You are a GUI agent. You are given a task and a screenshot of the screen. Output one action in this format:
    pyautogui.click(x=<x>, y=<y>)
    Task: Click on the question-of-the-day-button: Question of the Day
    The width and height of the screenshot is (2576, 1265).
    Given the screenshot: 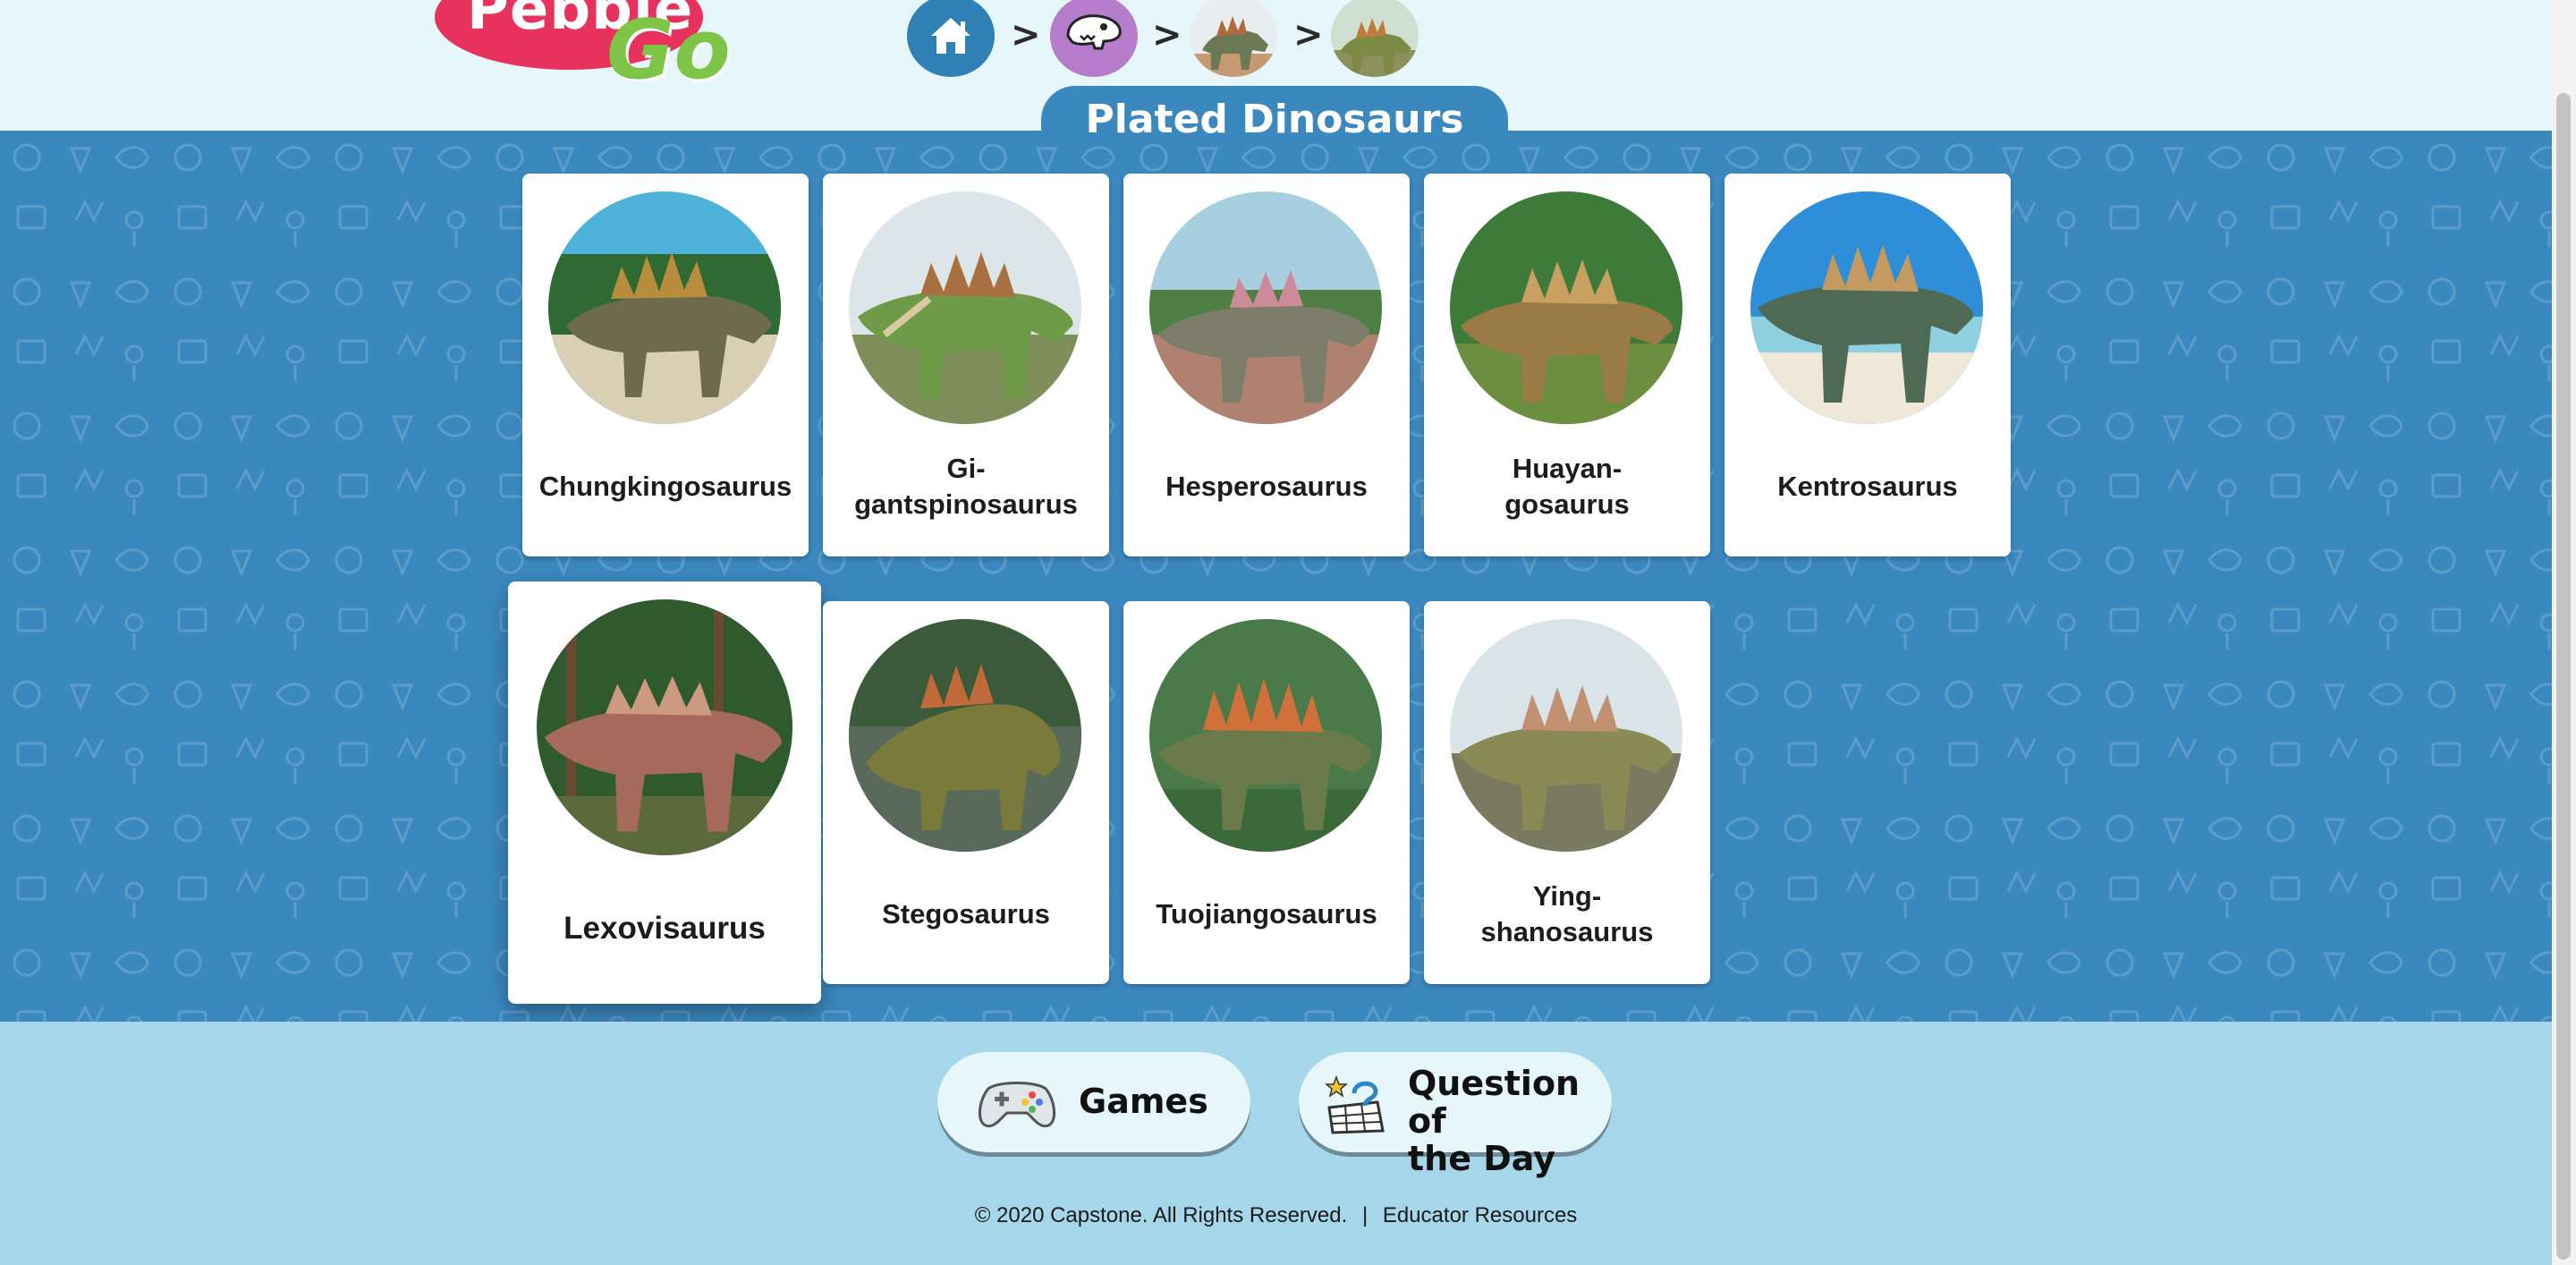 What is the action you would take?
    pyautogui.click(x=1455, y=1114)
    